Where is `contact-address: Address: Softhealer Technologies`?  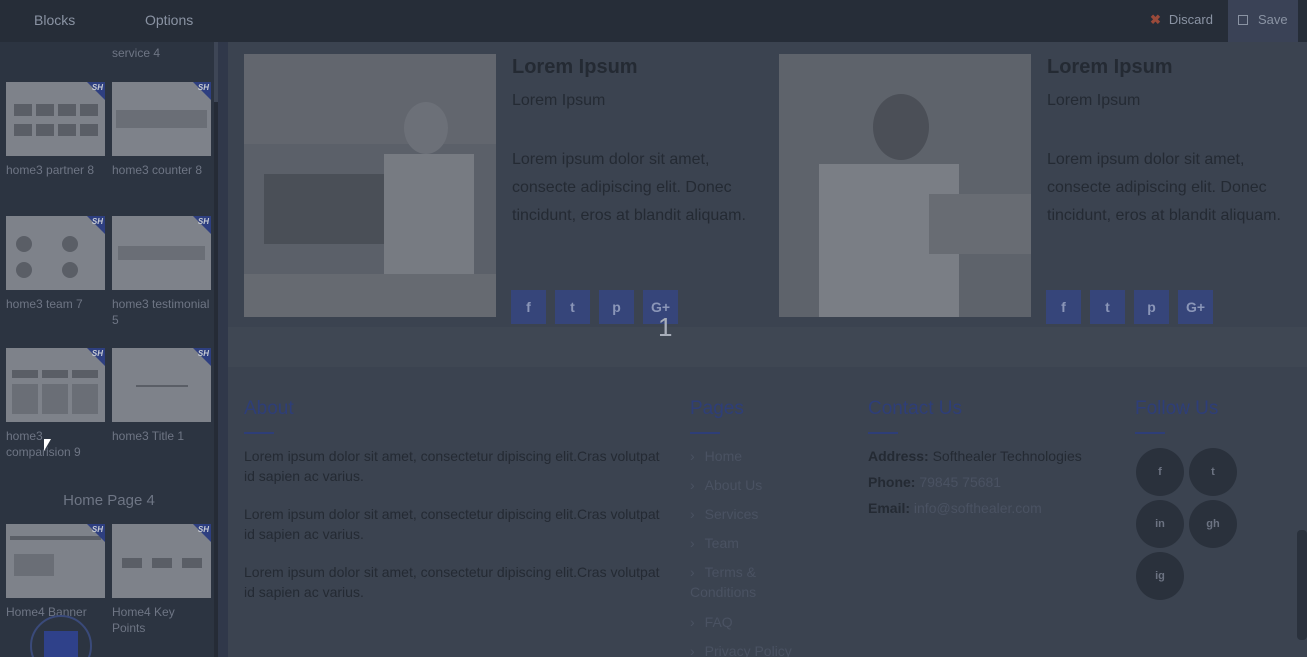 contact-address: Address: Softhealer Technologies is located at coordinates (975, 456).